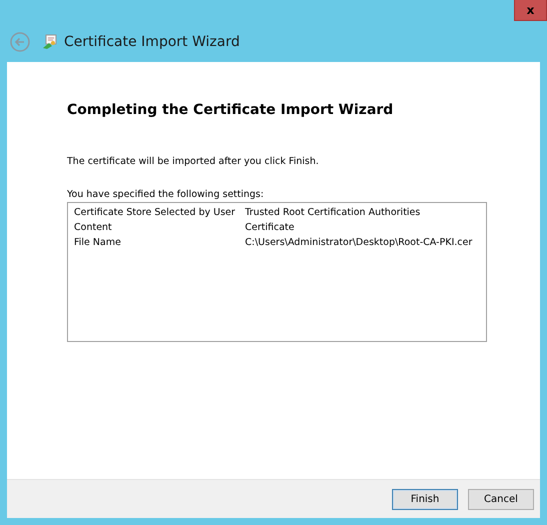 The height and width of the screenshot is (525, 547). Describe the element at coordinates (270, 227) in the screenshot. I see `setting-value: Certificate` at that location.